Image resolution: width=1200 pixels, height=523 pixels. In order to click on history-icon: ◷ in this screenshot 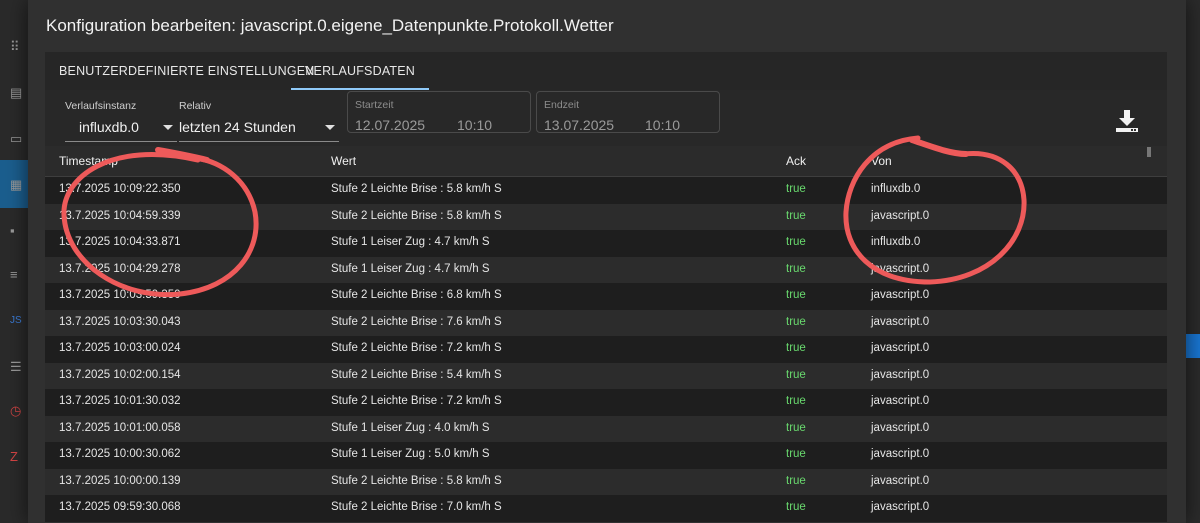, I will do `click(17, 411)`.